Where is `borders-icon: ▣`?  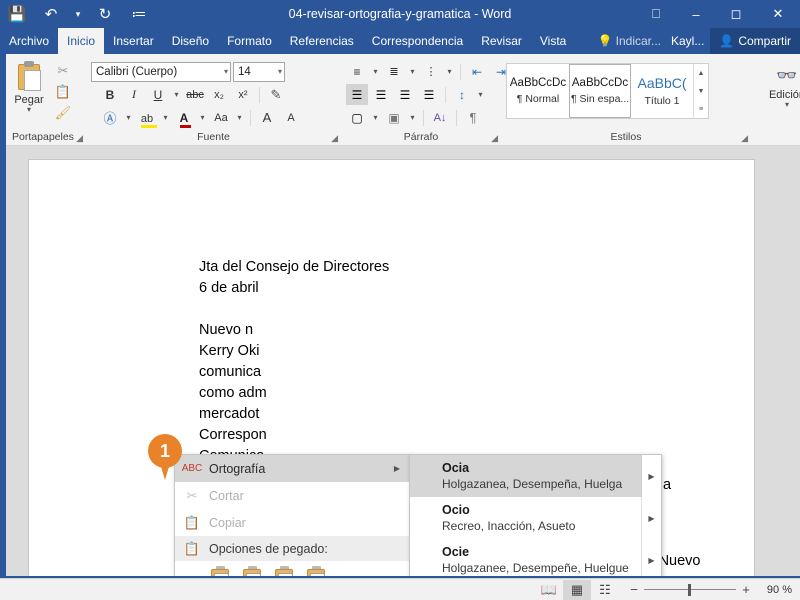 borders-icon: ▣ is located at coordinates (394, 117).